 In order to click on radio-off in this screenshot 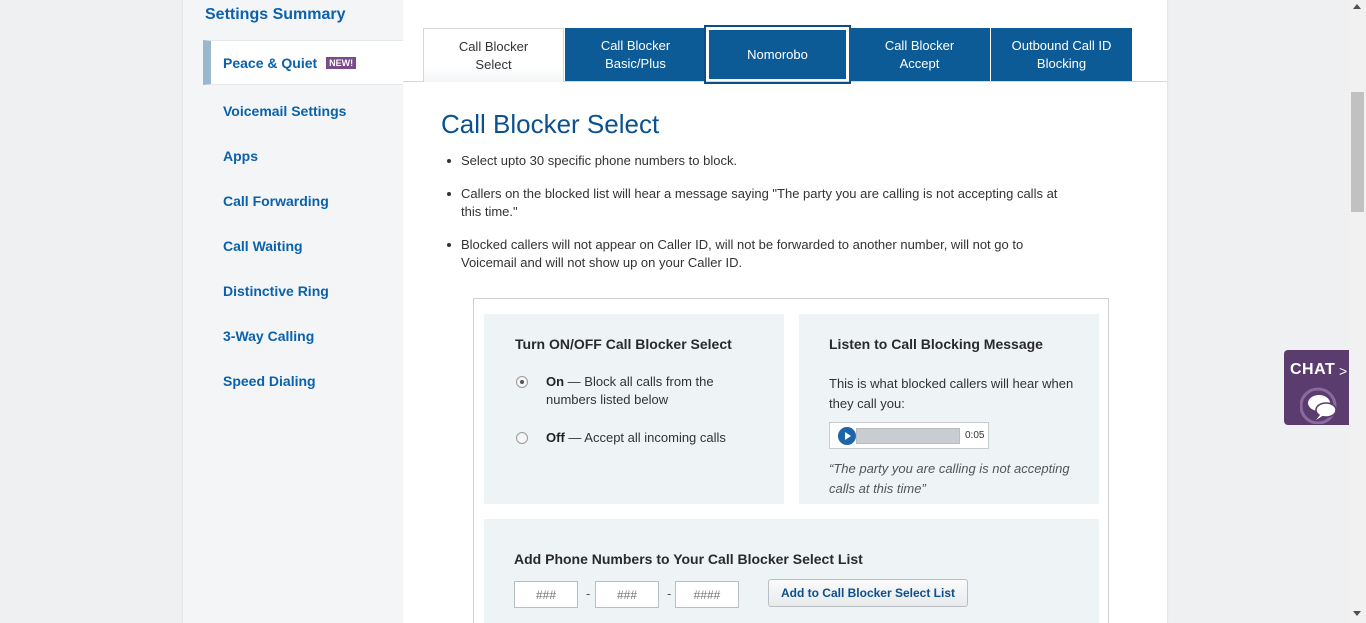, I will do `click(522, 438)`.